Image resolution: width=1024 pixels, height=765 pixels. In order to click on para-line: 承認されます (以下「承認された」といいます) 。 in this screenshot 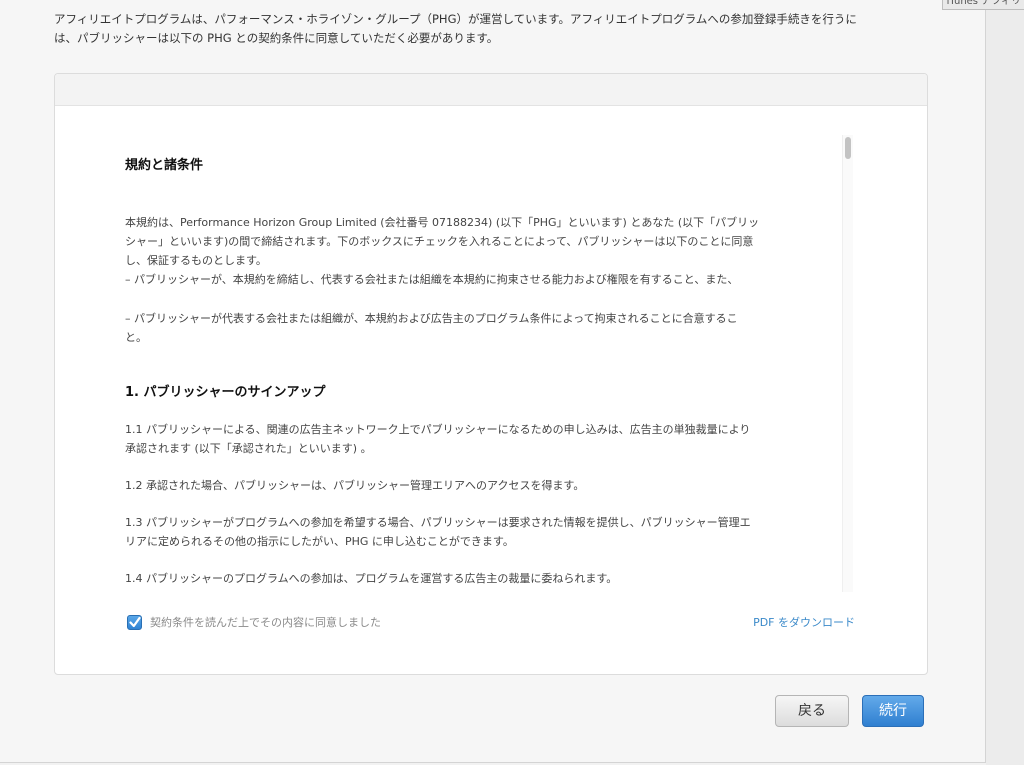, I will do `click(248, 448)`.